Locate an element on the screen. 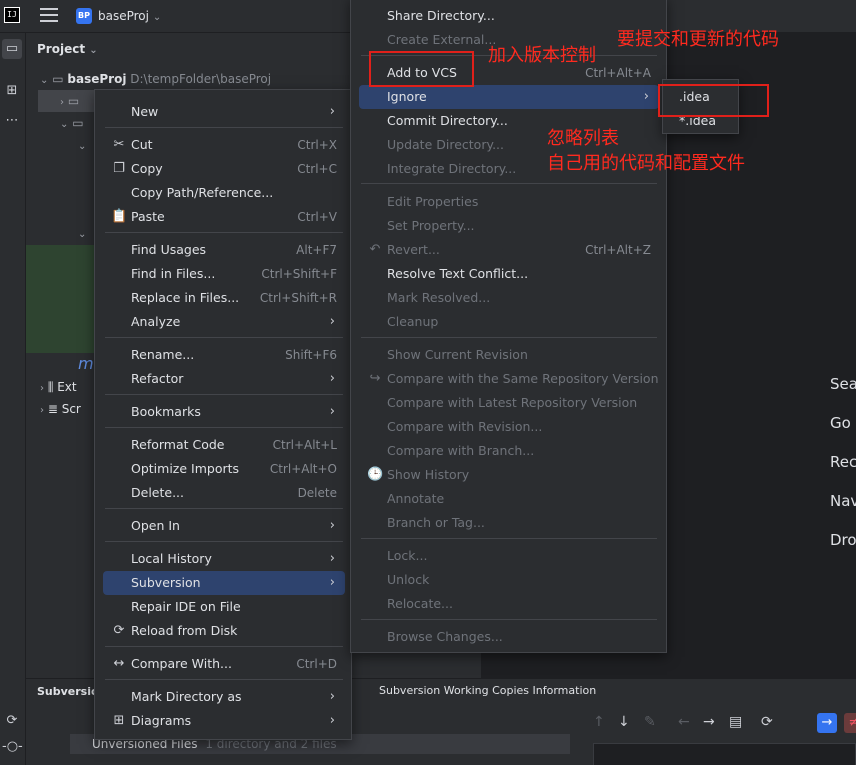 This screenshot has width=856, height=765. menu-item-label: Open In is located at coordinates (155, 525).